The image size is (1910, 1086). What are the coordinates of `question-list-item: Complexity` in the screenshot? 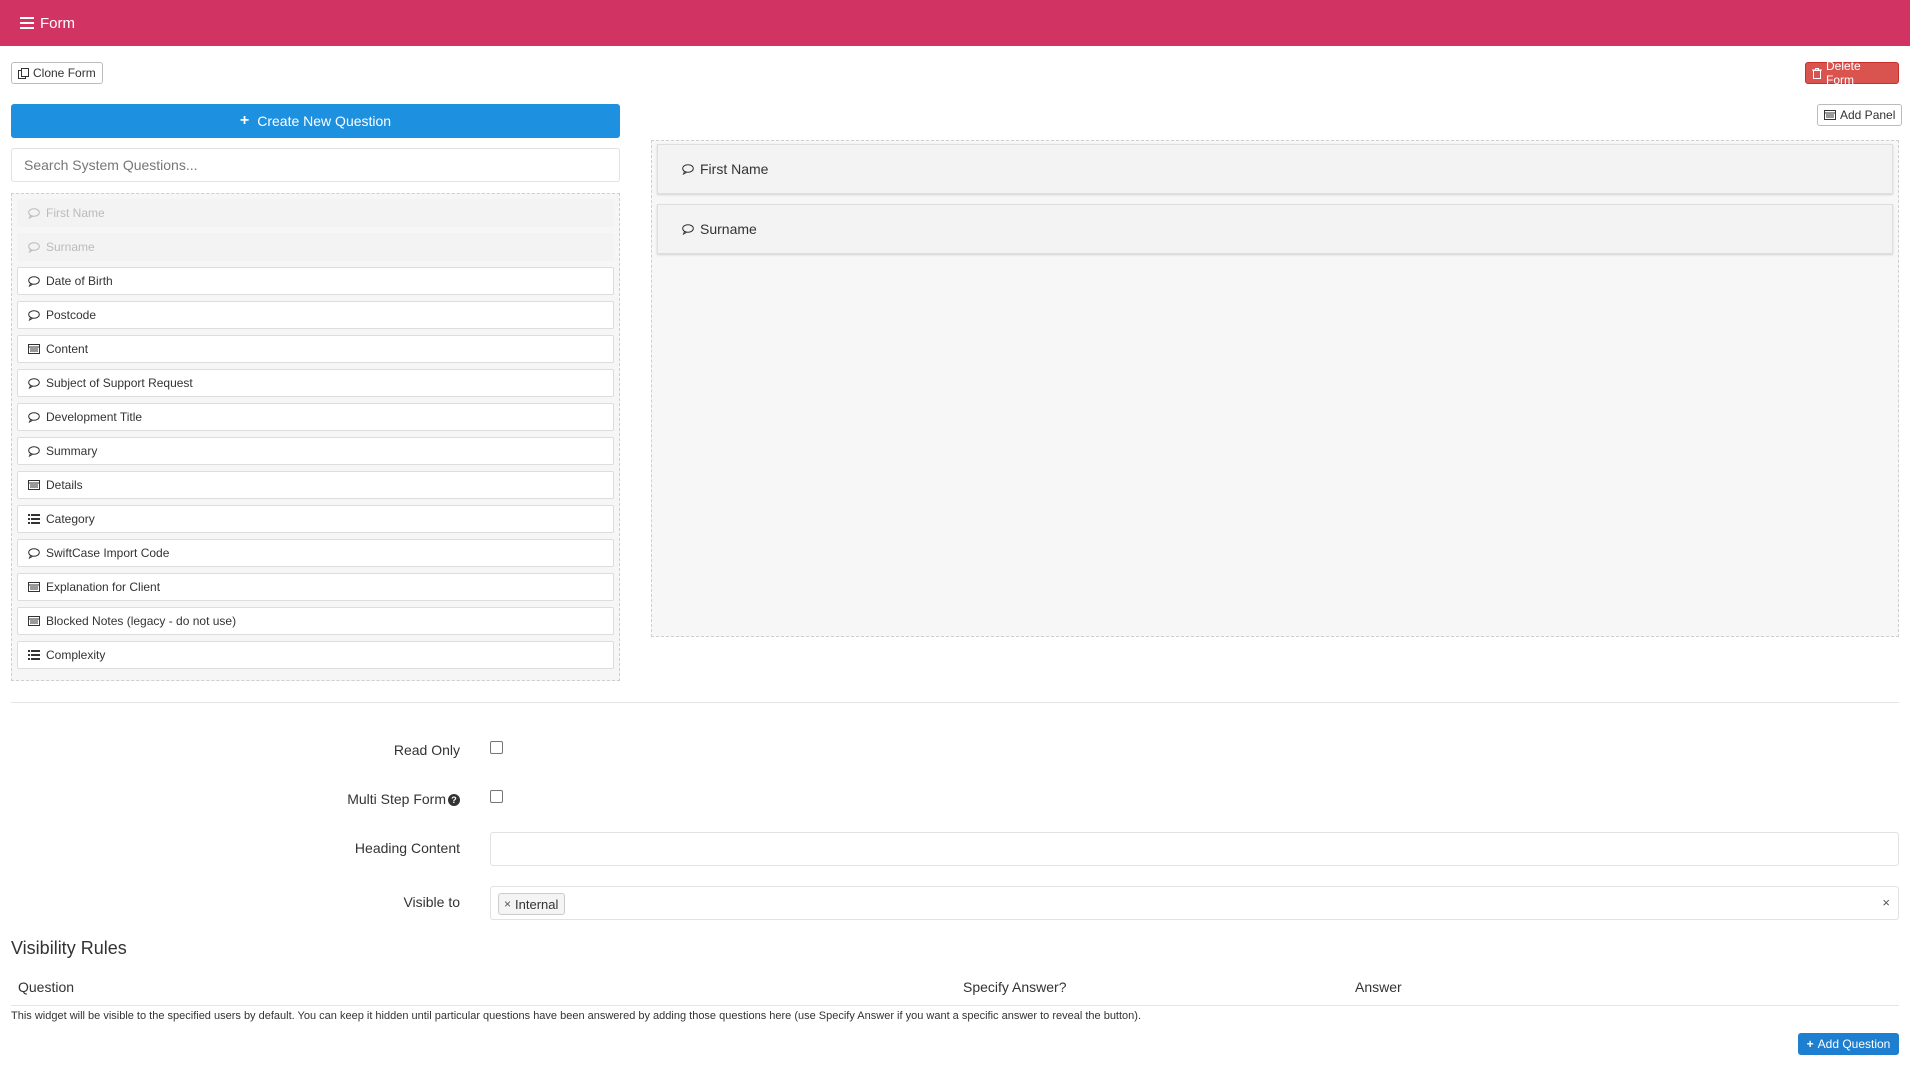 It's located at (315, 655).